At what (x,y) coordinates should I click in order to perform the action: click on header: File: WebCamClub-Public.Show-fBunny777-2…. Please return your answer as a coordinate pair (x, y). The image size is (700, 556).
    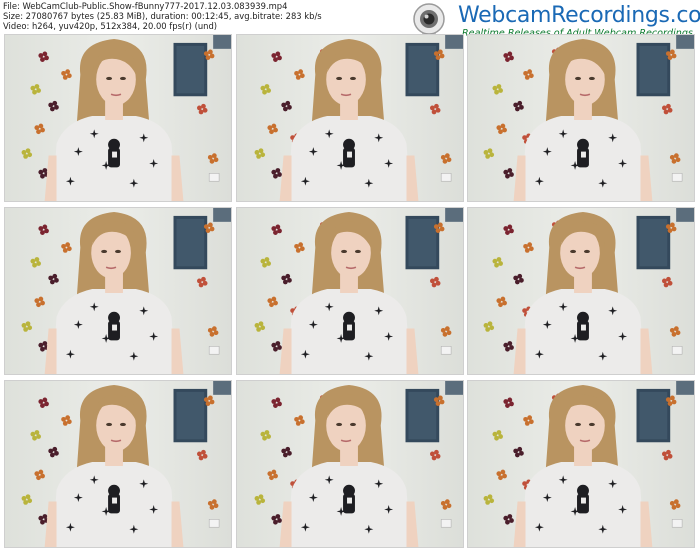
    Looking at the image, I should click on (350, 22).